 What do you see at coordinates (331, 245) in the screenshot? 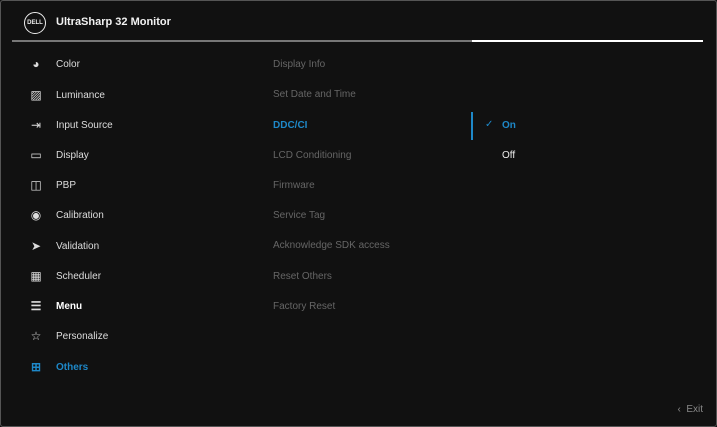
I see `submenu-acknowledge-sdk: Acknowledge SDK access` at bounding box center [331, 245].